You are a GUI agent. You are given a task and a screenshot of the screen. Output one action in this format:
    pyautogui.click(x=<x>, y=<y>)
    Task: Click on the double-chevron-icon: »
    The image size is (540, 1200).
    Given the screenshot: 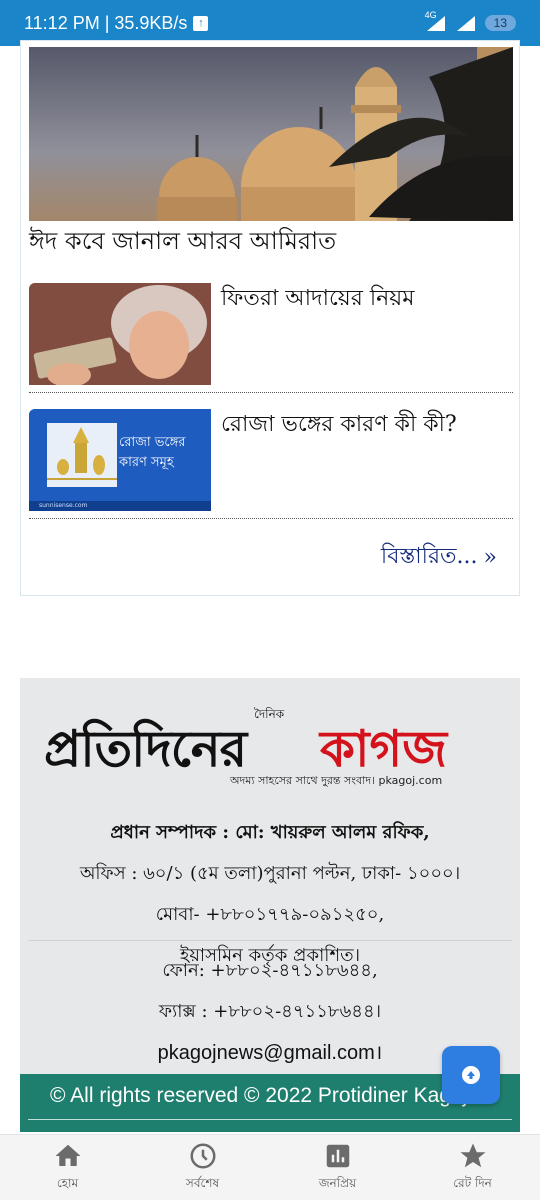 What is the action you would take?
    pyautogui.click(x=490, y=557)
    